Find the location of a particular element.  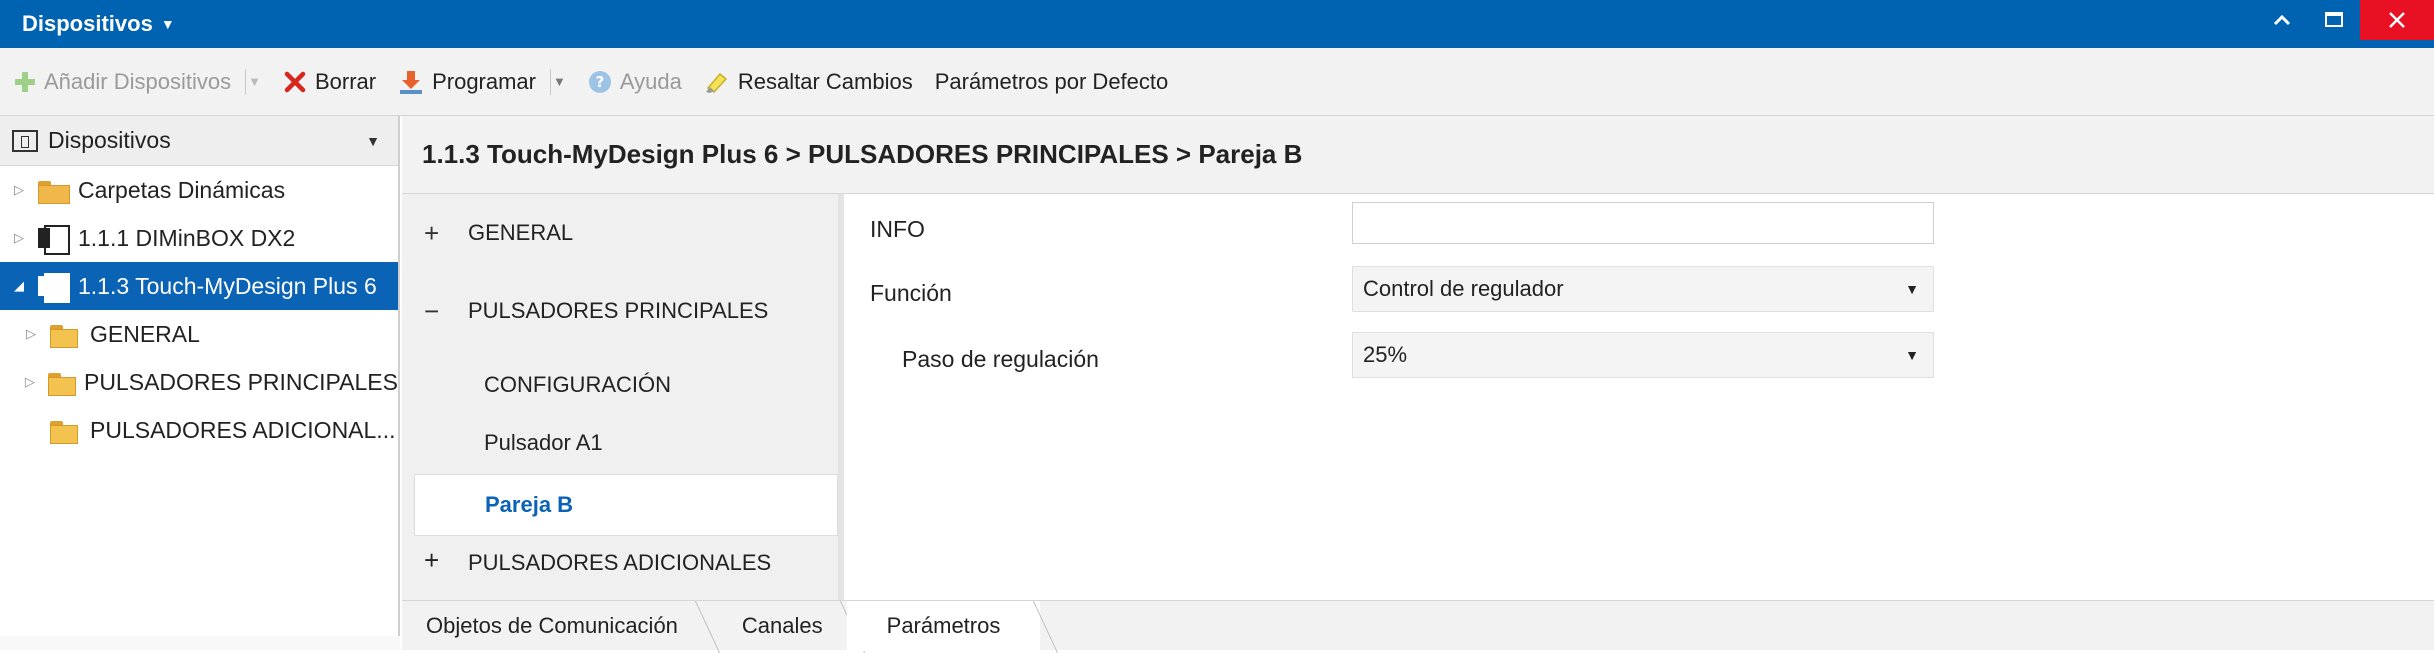

nav-group-label: PULSADORES PRINCIPALES is located at coordinates (618, 310).